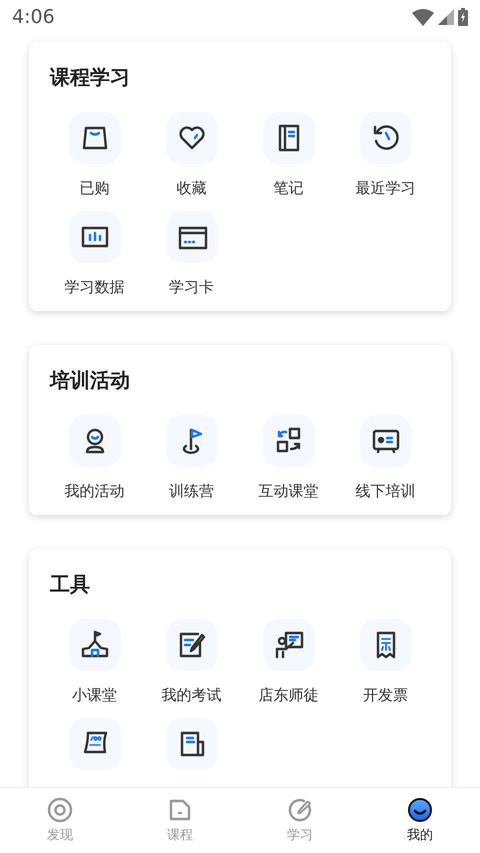  I want to click on tab-item: 发现, so click(60, 820).